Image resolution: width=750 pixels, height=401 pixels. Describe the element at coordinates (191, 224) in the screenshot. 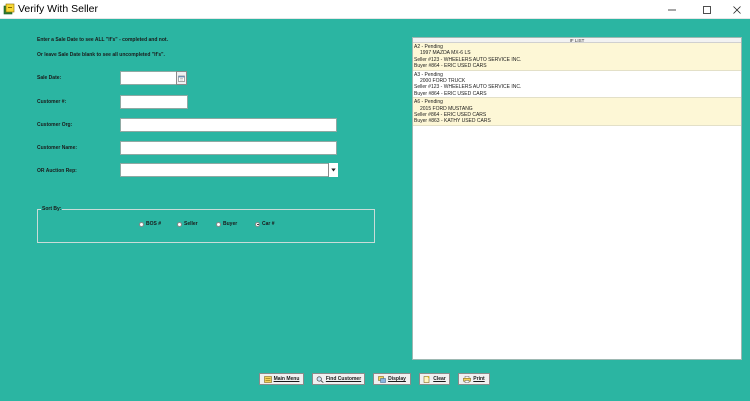

I see `sort-option-label: Seller` at that location.